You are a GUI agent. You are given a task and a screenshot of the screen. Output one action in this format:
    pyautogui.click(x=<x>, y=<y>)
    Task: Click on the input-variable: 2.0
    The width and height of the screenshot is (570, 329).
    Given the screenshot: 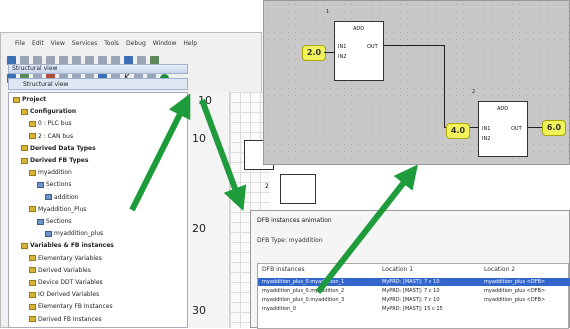 What is the action you would take?
    pyautogui.click(x=314, y=53)
    